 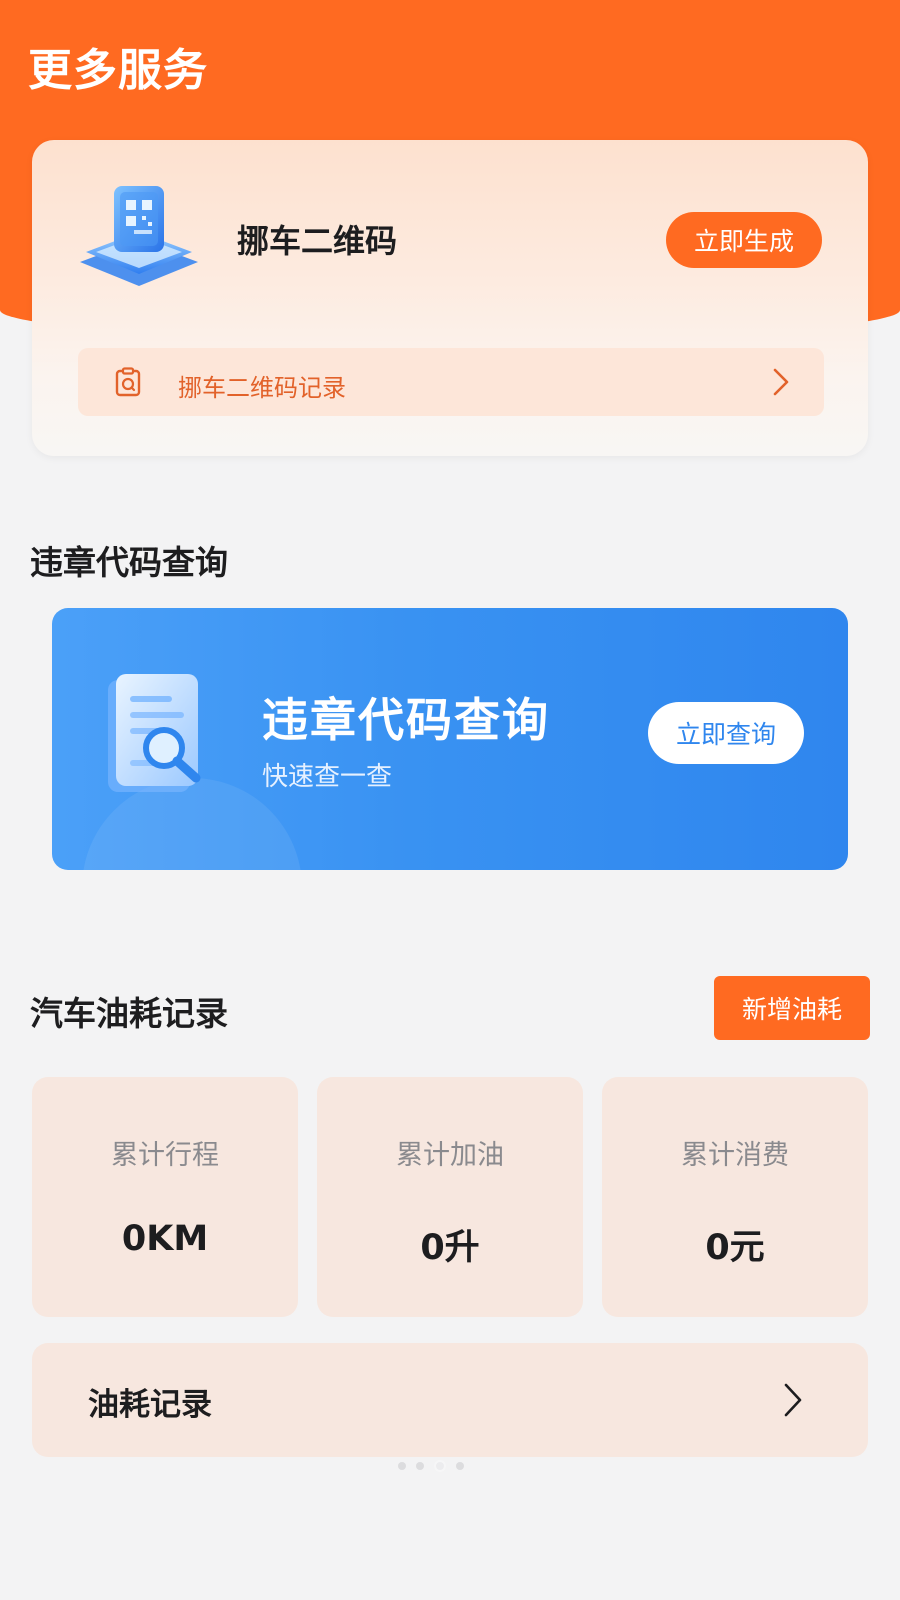 What do you see at coordinates (118, 70) in the screenshot?
I see `page-title: 更多服务` at bounding box center [118, 70].